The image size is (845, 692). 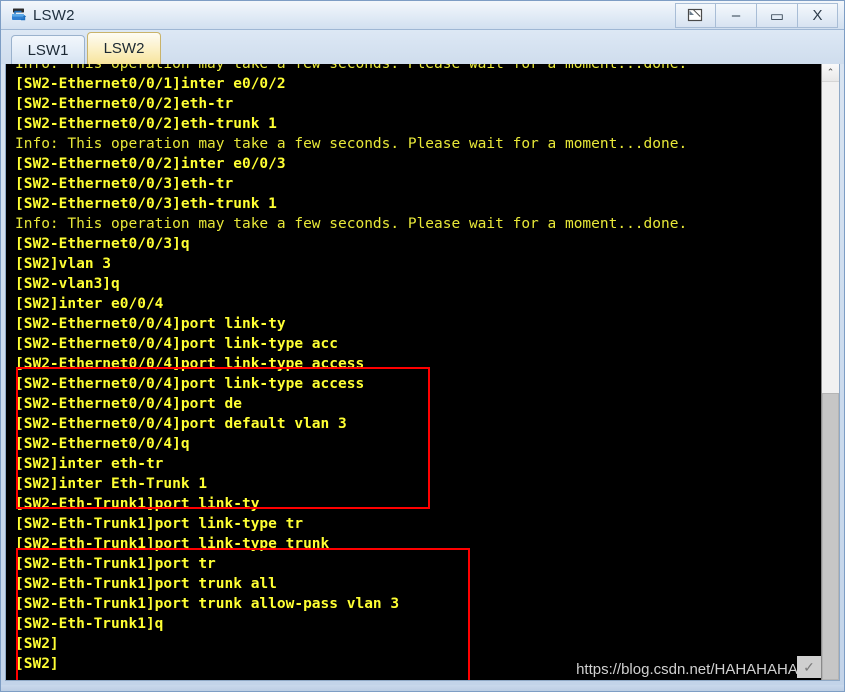 I want to click on tab-lsw2-label: LSW2, so click(x=124, y=48).